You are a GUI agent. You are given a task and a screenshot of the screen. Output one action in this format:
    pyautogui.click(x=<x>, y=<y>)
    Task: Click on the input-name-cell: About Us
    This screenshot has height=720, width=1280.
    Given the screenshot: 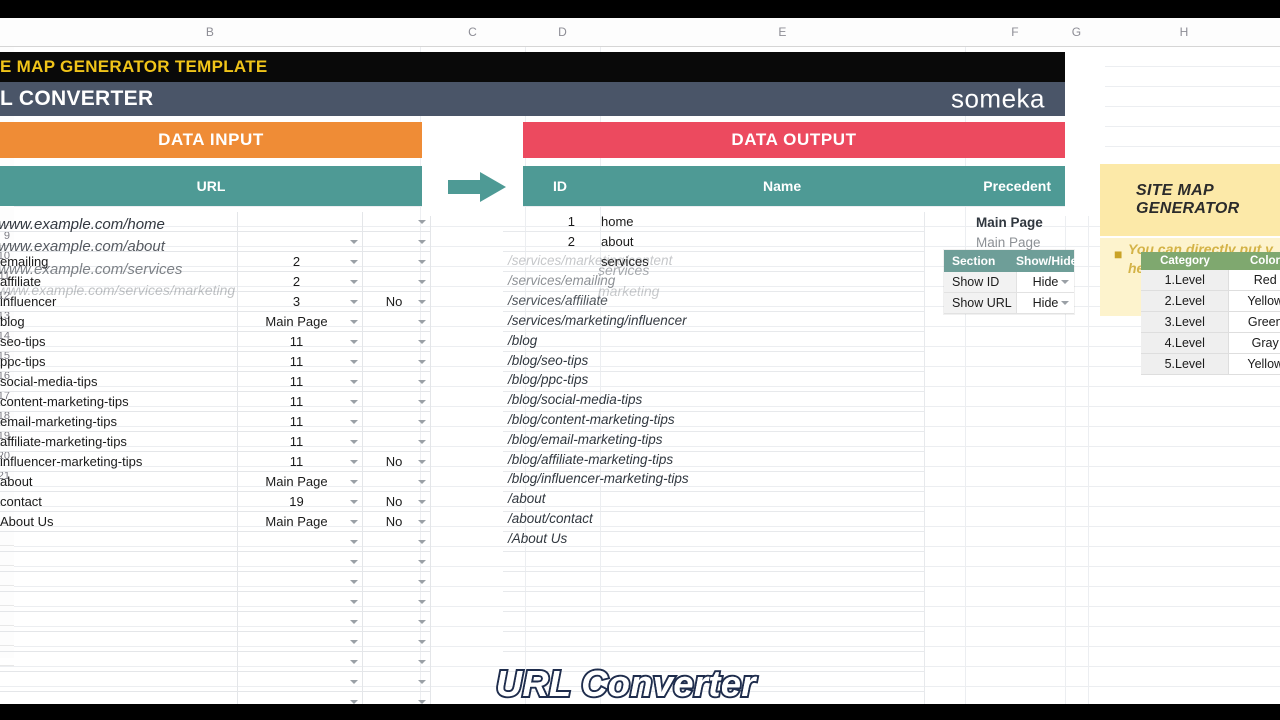 What is the action you would take?
    pyautogui.click(x=119, y=522)
    